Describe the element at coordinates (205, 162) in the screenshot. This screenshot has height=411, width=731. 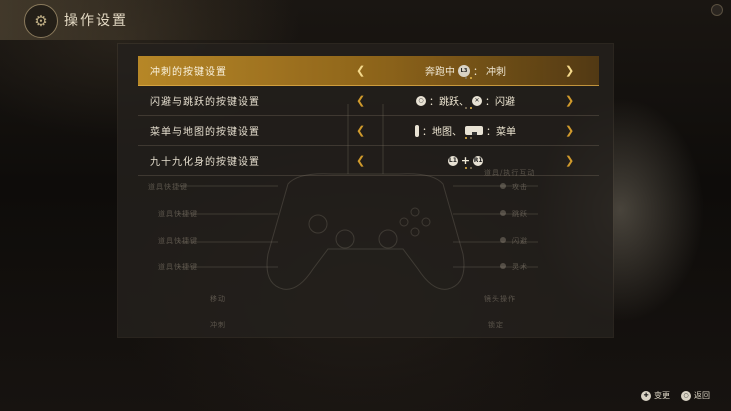
I see `setting-label: 九十九化身的按键设置` at that location.